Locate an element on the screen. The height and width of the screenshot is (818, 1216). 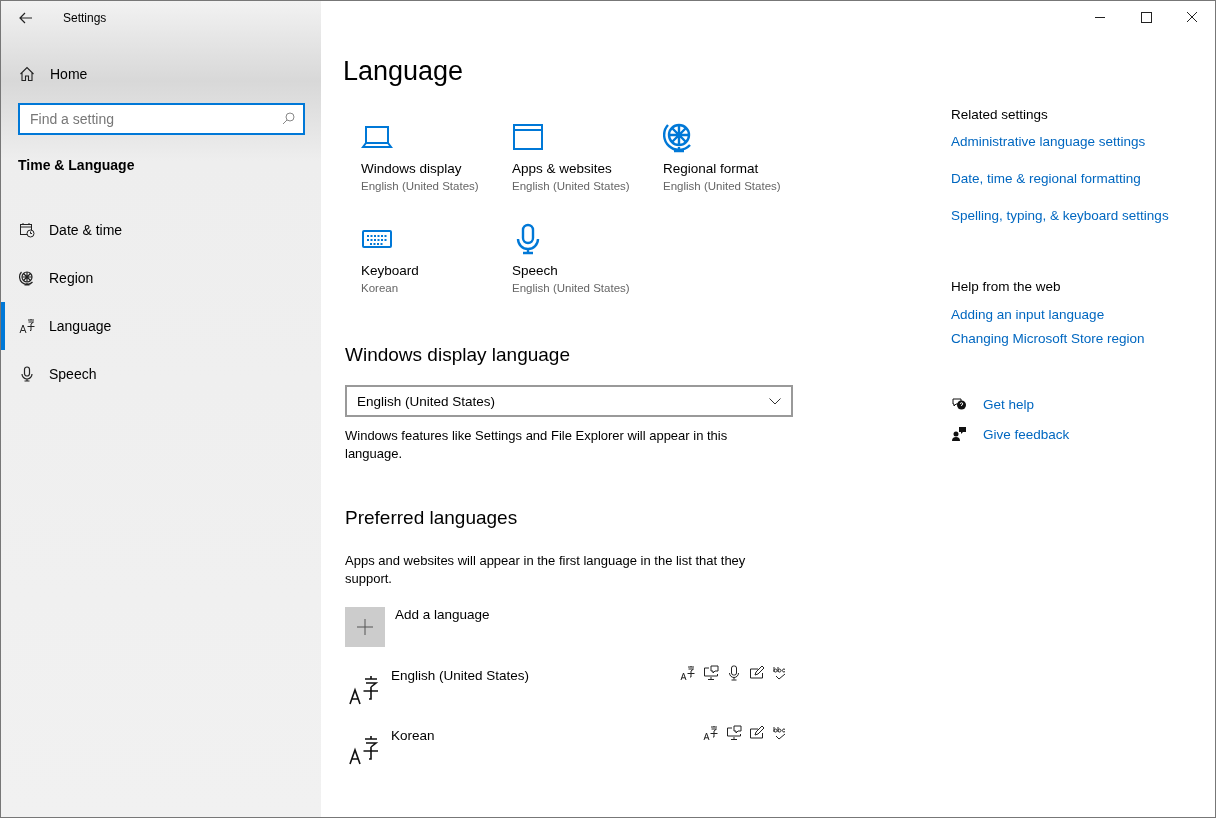
help-chat-icon is located at coordinates (959, 404).